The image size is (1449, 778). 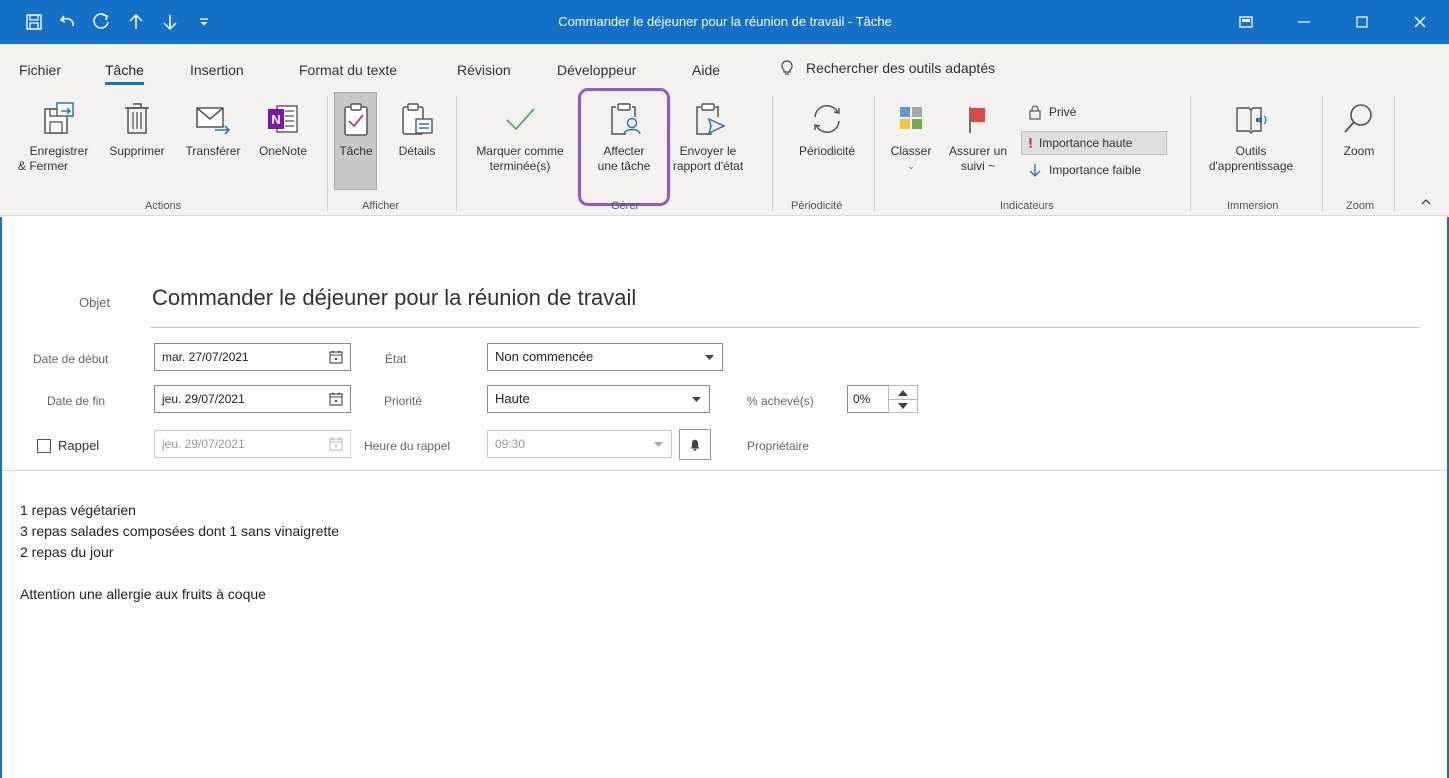 I want to click on collapse-ribbon-icon, so click(x=1426, y=202).